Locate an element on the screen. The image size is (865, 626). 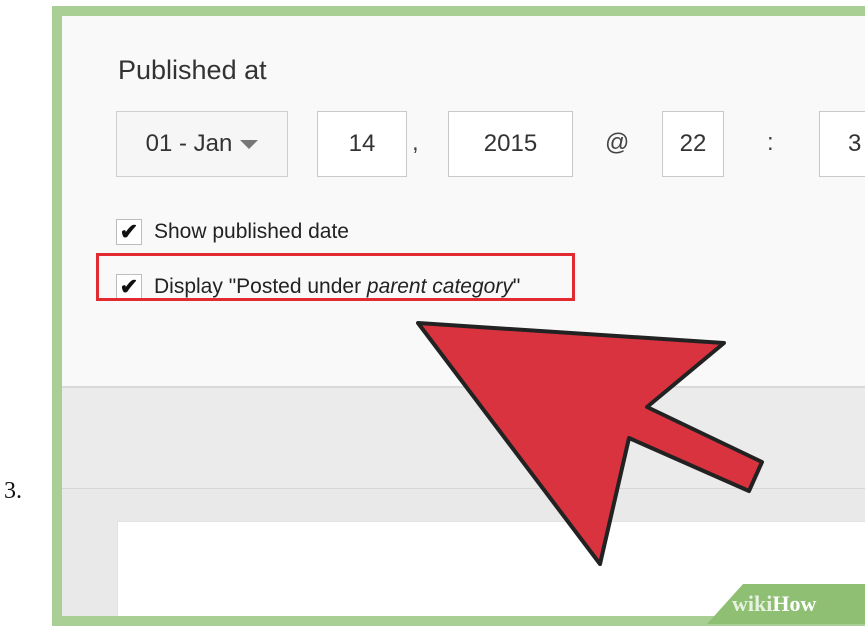
wikihow-logo: wikiHow is located at coordinates (774, 603).